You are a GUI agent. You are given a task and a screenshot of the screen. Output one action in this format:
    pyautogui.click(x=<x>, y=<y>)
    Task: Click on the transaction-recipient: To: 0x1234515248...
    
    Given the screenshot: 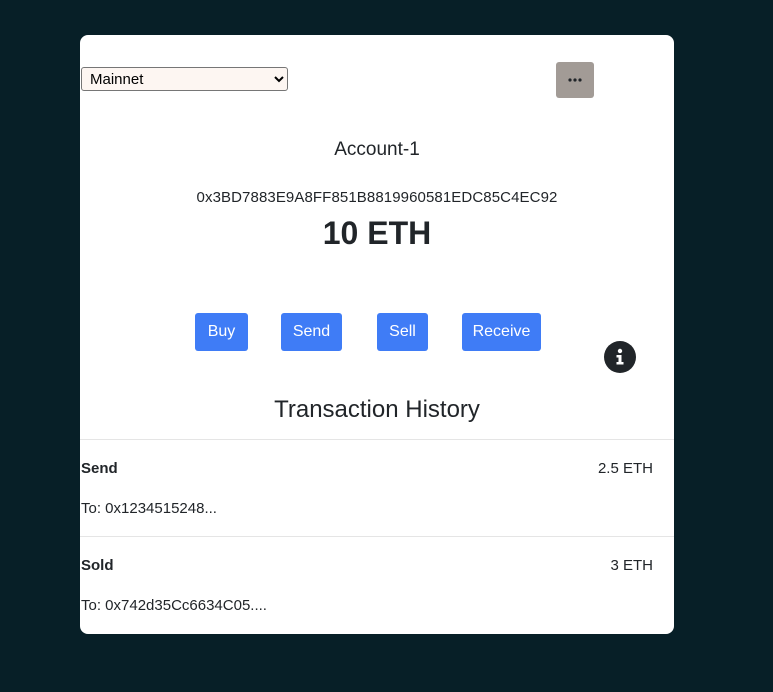 What is the action you would take?
    pyautogui.click(x=149, y=508)
    